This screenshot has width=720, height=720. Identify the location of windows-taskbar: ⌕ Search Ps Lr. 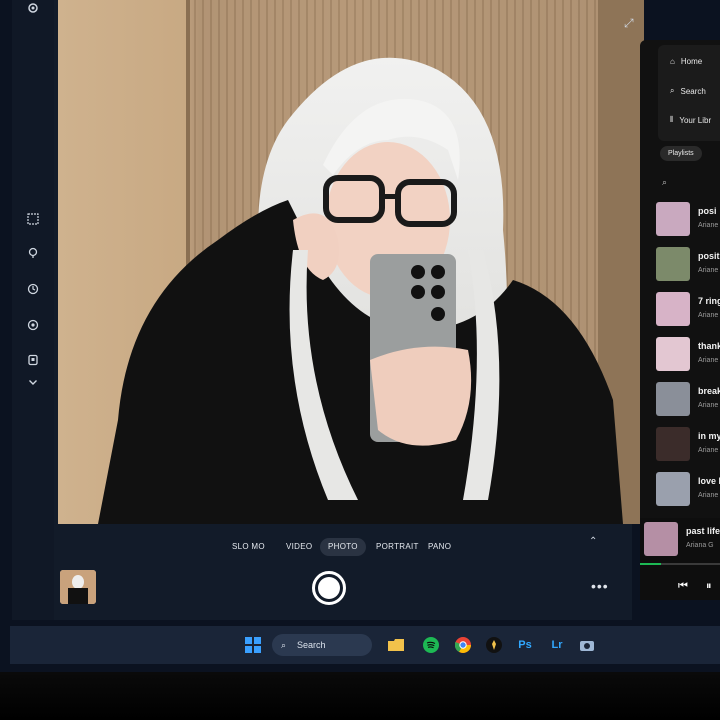
(365, 645).